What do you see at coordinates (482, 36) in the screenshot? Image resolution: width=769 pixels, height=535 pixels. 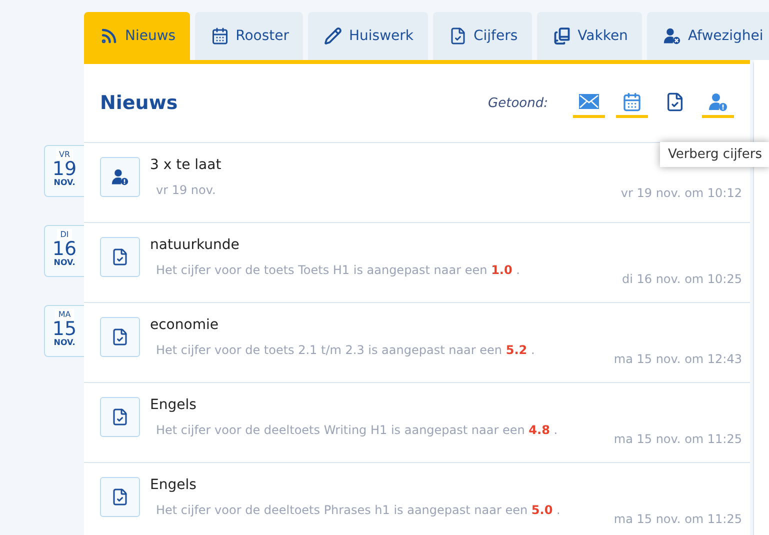 I see `nav-tab: Cijfers` at bounding box center [482, 36].